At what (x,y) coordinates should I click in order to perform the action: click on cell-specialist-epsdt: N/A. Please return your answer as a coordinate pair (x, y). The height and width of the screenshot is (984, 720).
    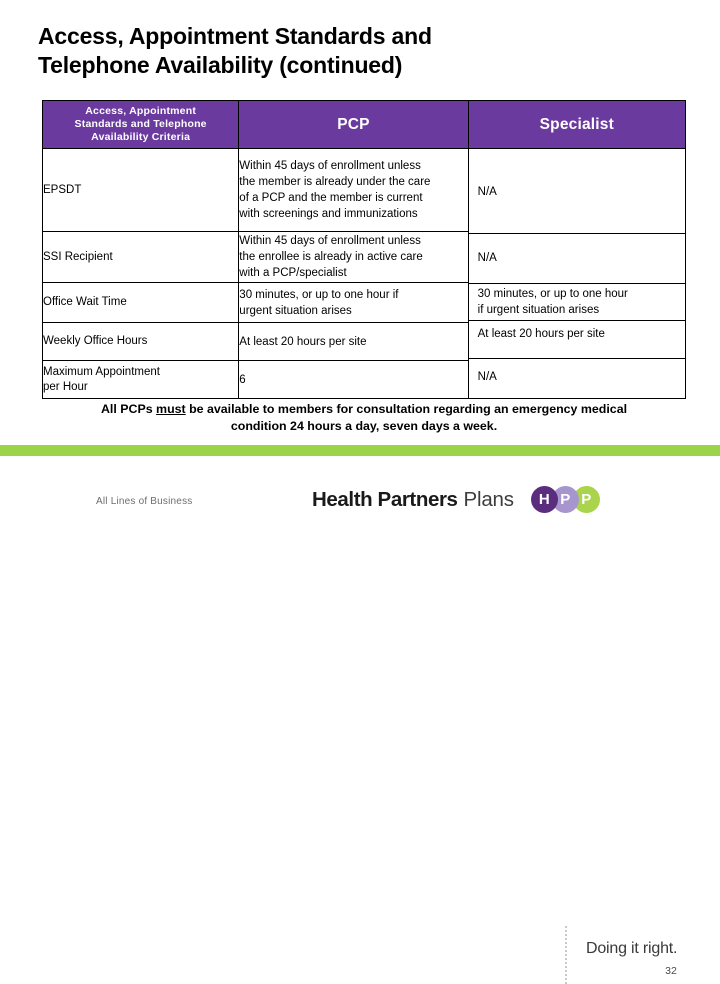
    Looking at the image, I should click on (576, 193).